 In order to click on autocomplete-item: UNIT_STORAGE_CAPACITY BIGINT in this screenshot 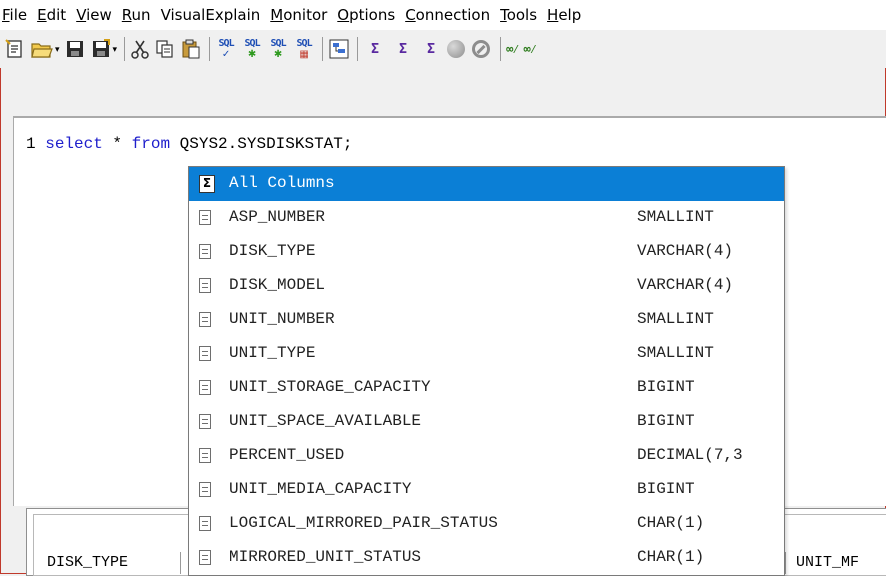, I will do `click(486, 388)`.